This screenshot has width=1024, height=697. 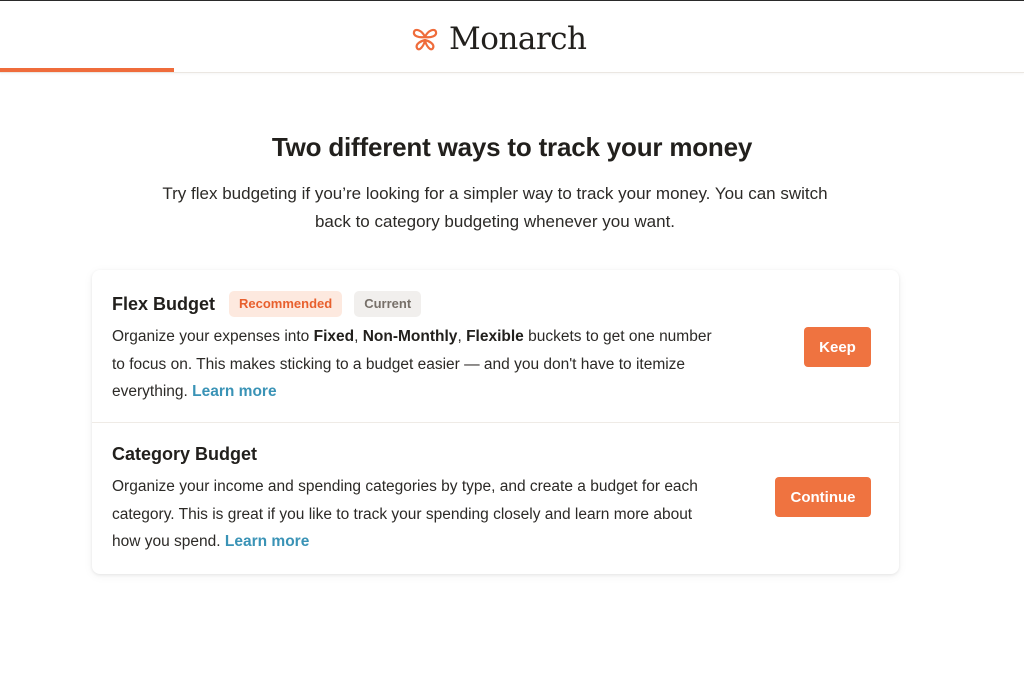 I want to click on current-badge: Current, so click(x=388, y=304).